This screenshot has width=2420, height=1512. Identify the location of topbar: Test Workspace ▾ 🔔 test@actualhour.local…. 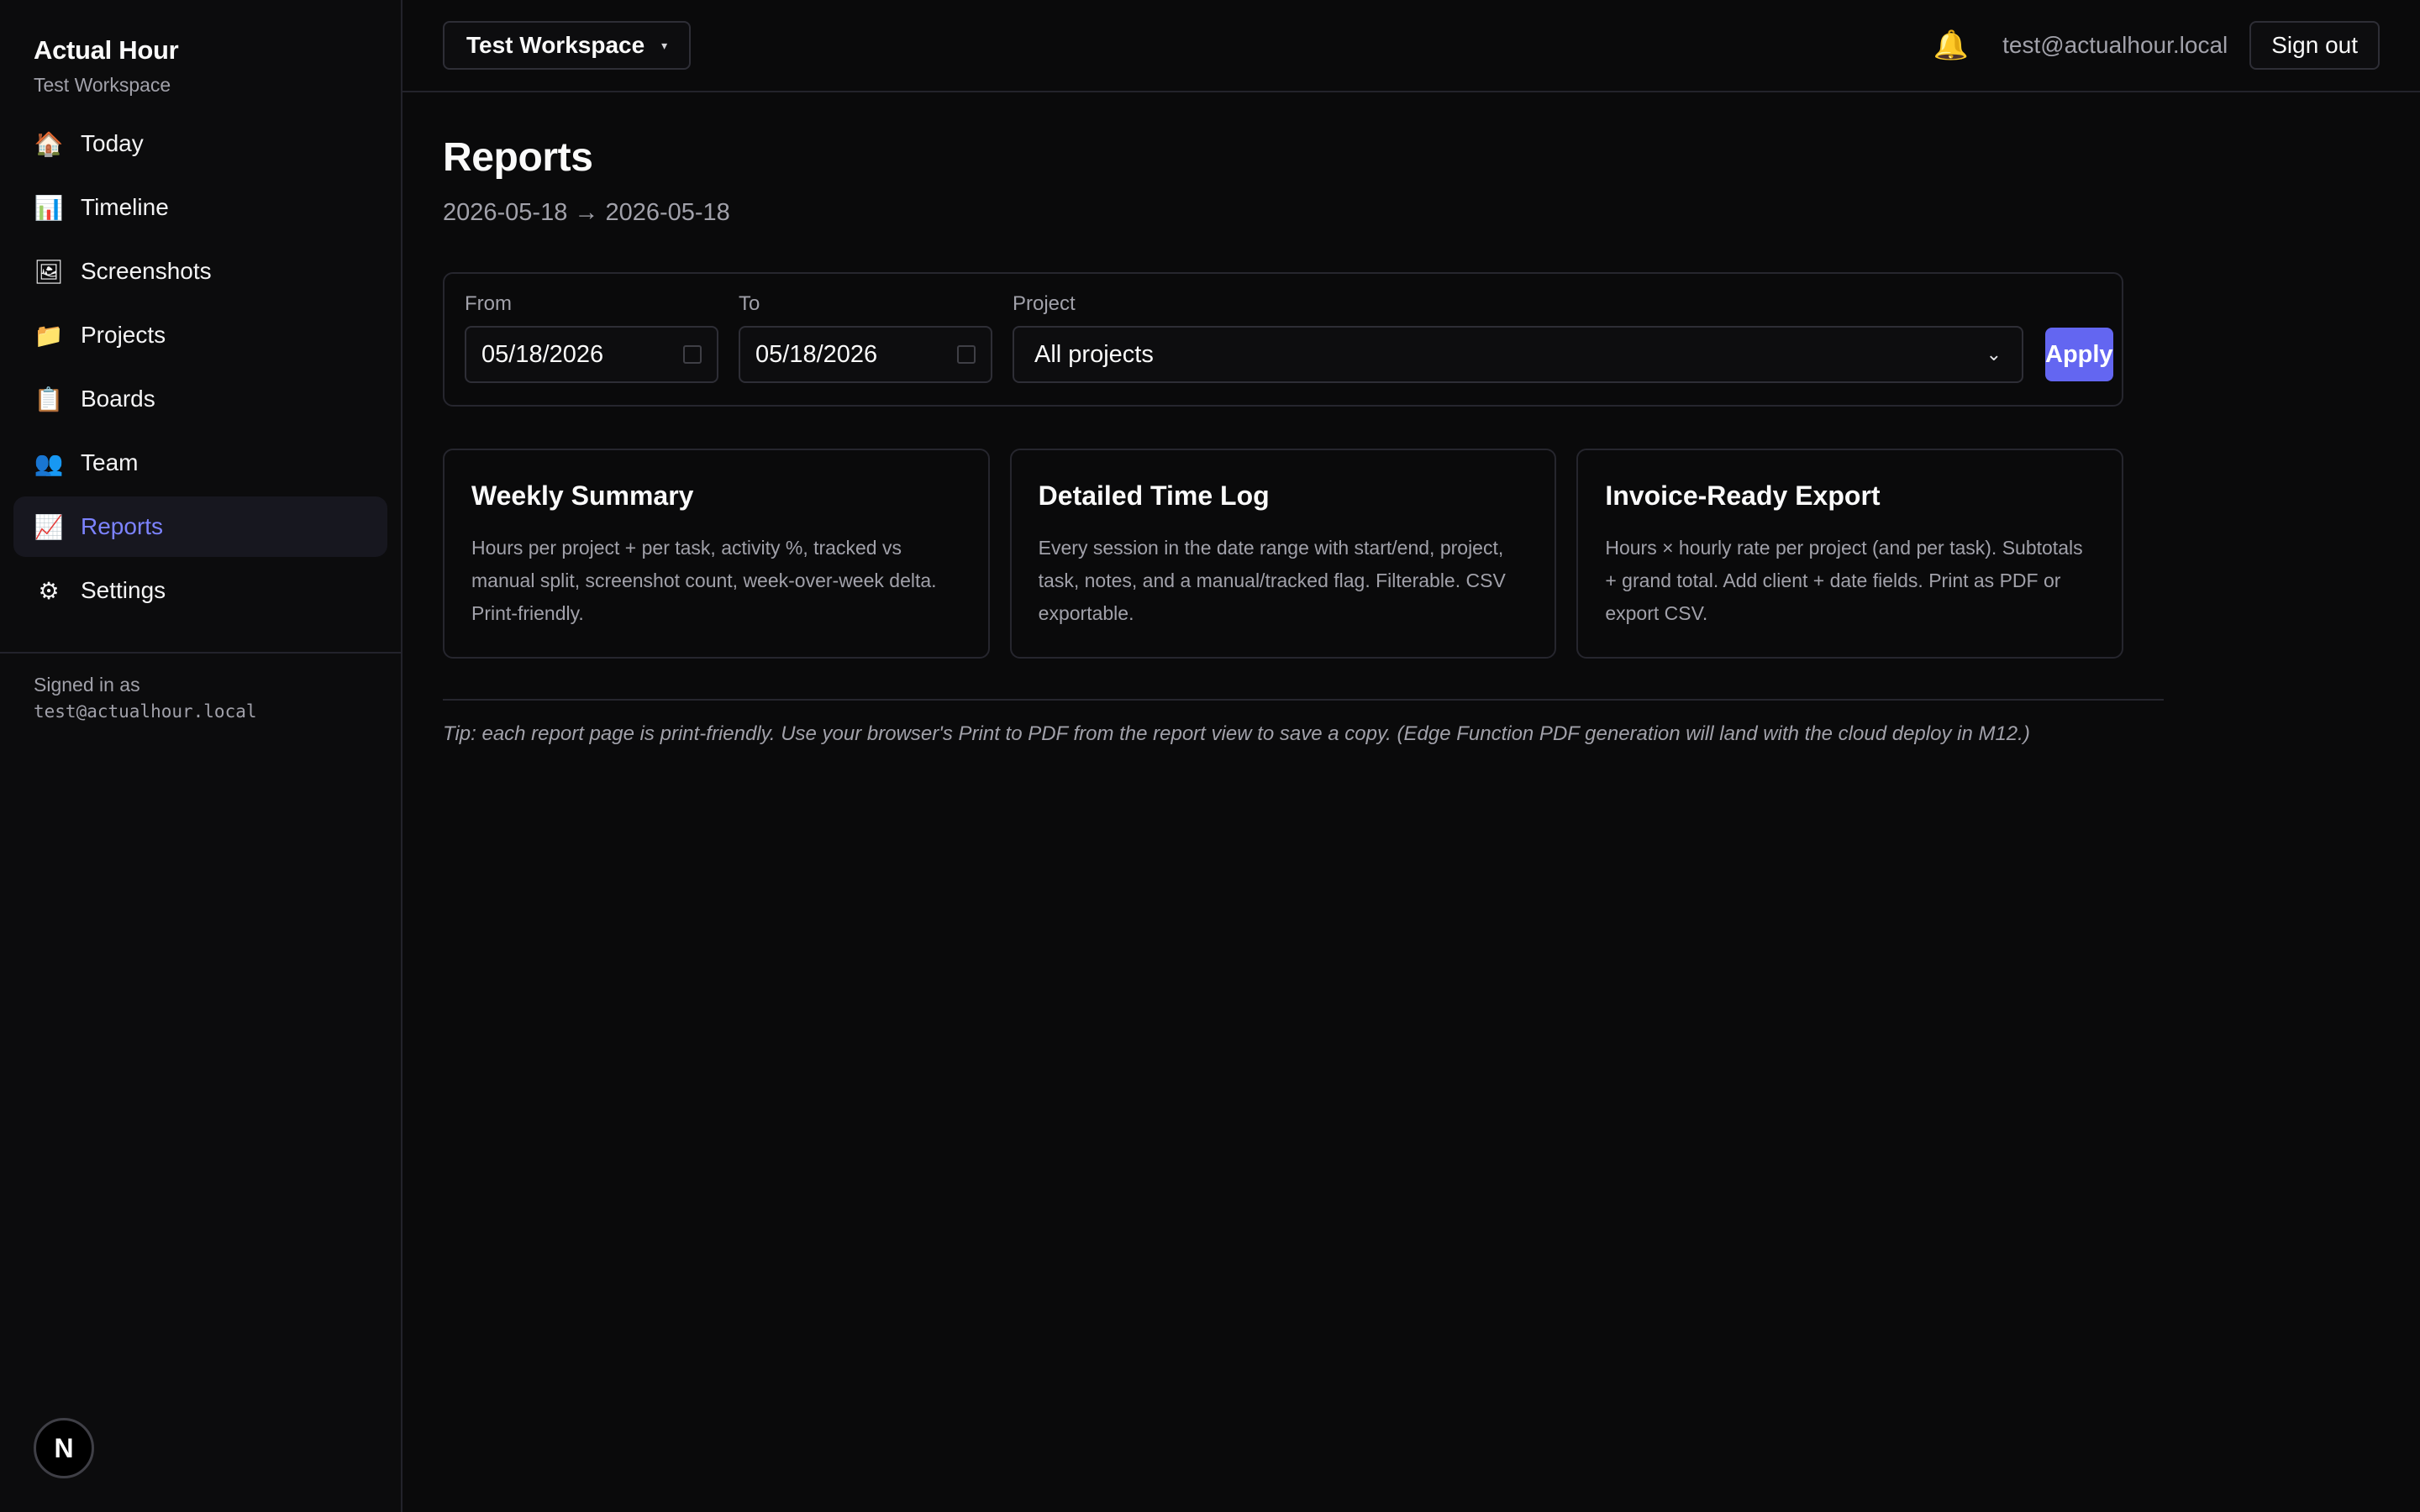
(1411, 46).